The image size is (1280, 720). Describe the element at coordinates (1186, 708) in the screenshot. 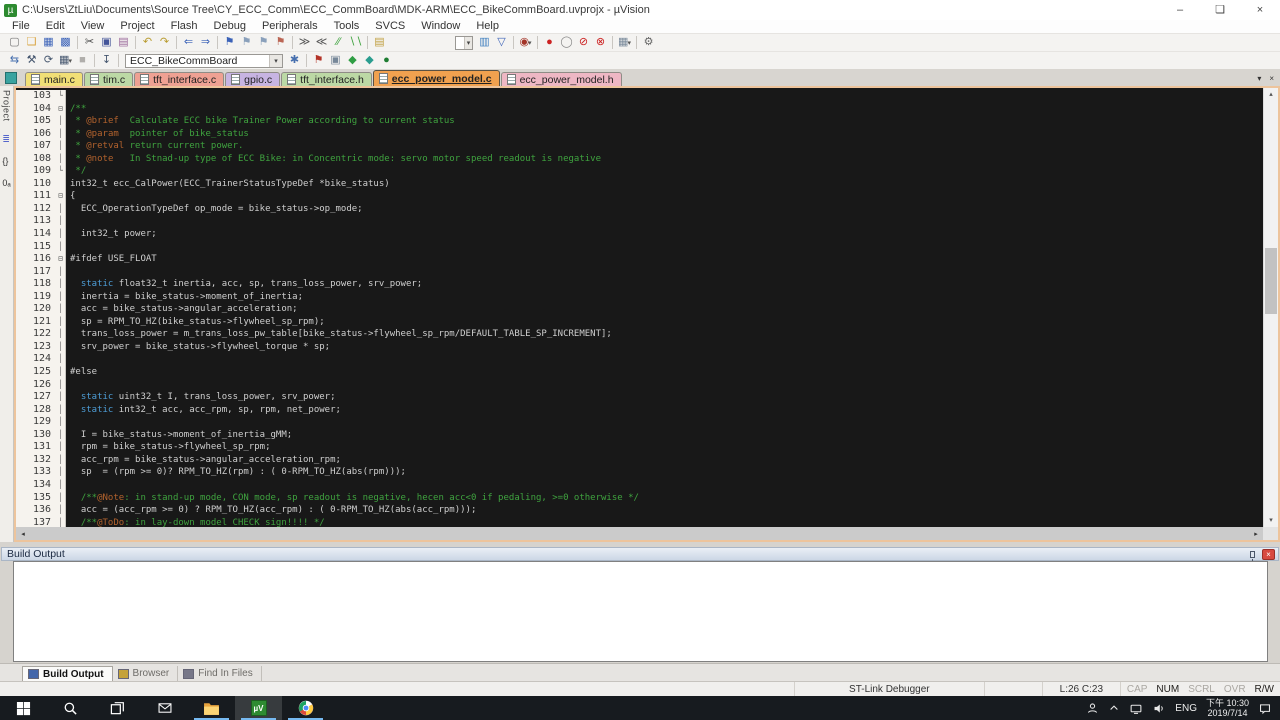

I see `language-indicator: ENG` at that location.